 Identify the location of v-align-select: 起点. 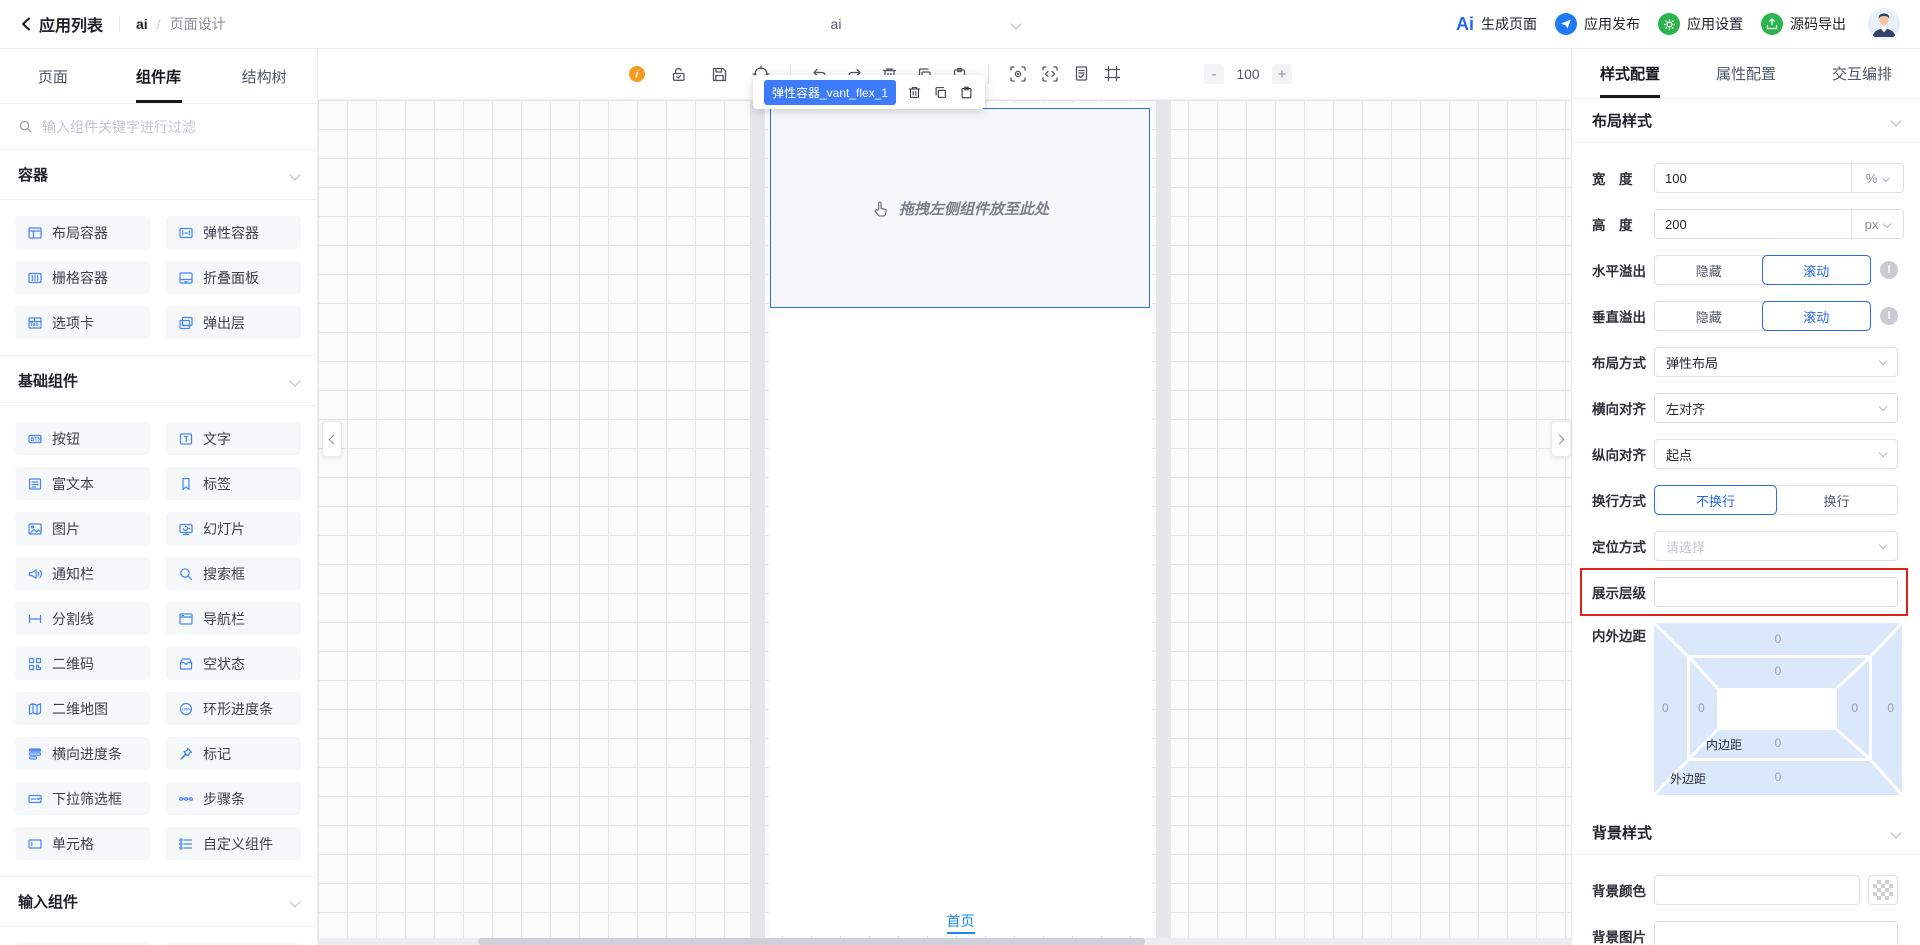
(1776, 454).